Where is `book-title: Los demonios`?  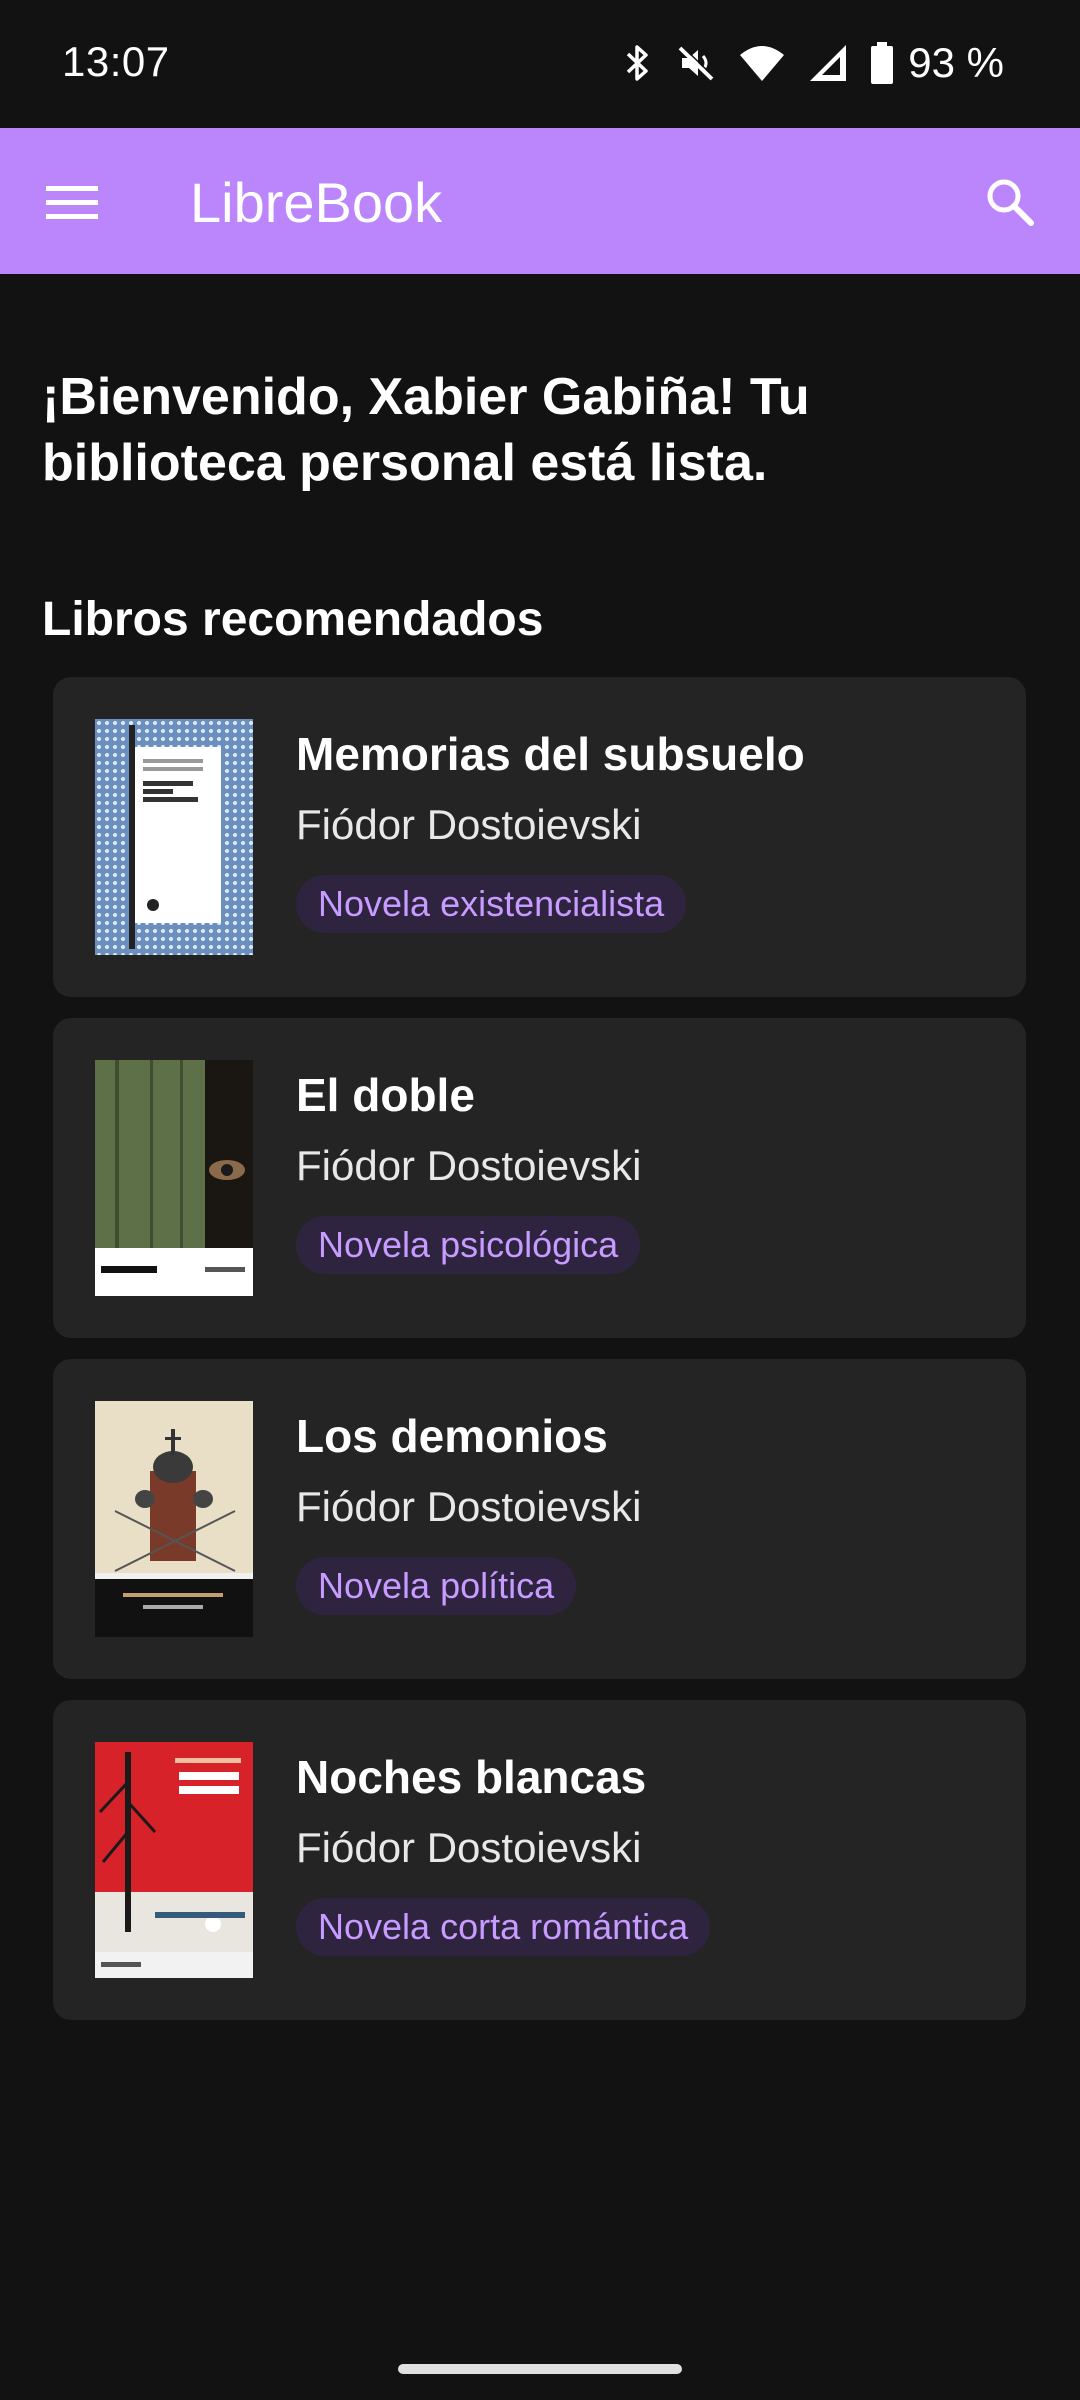 book-title: Los demonios is located at coordinates (452, 1436).